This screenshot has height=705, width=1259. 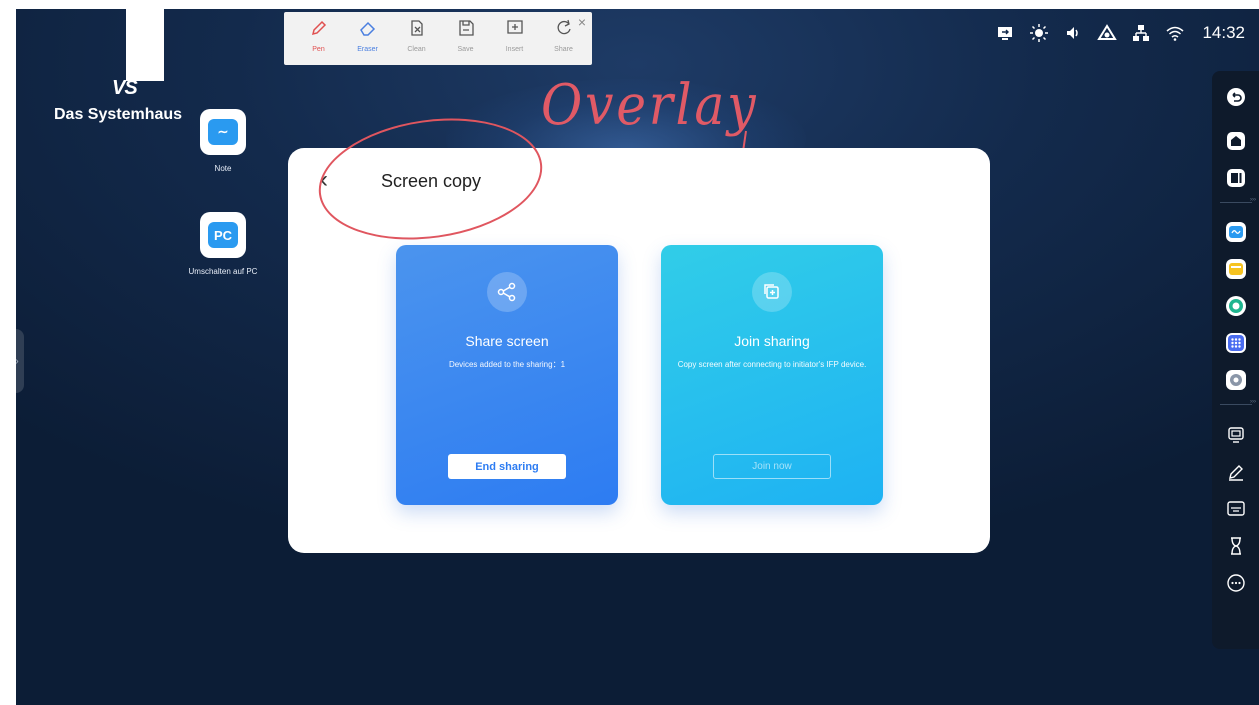 I want to click on join-now-button: Join now, so click(x=772, y=466).